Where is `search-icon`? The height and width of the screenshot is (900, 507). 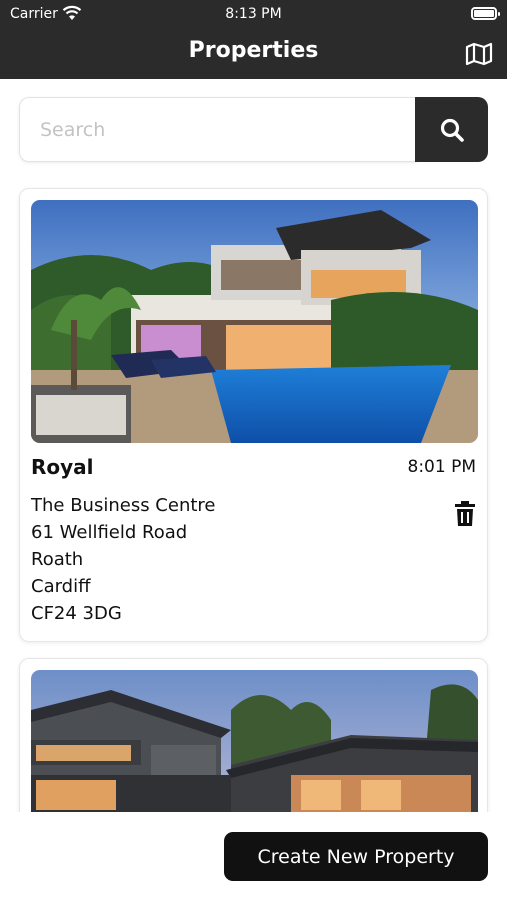 search-icon is located at coordinates (452, 130).